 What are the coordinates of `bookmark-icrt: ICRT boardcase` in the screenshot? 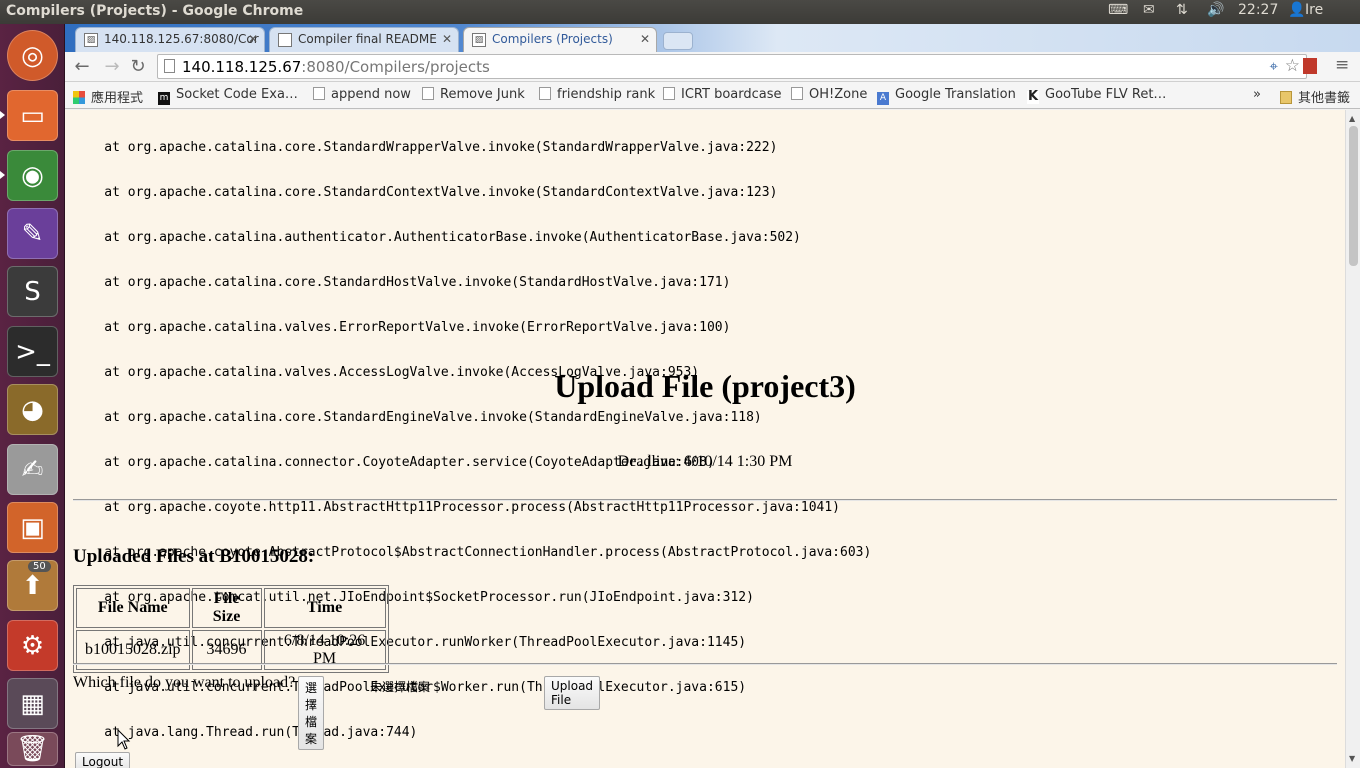 It's located at (722, 94).